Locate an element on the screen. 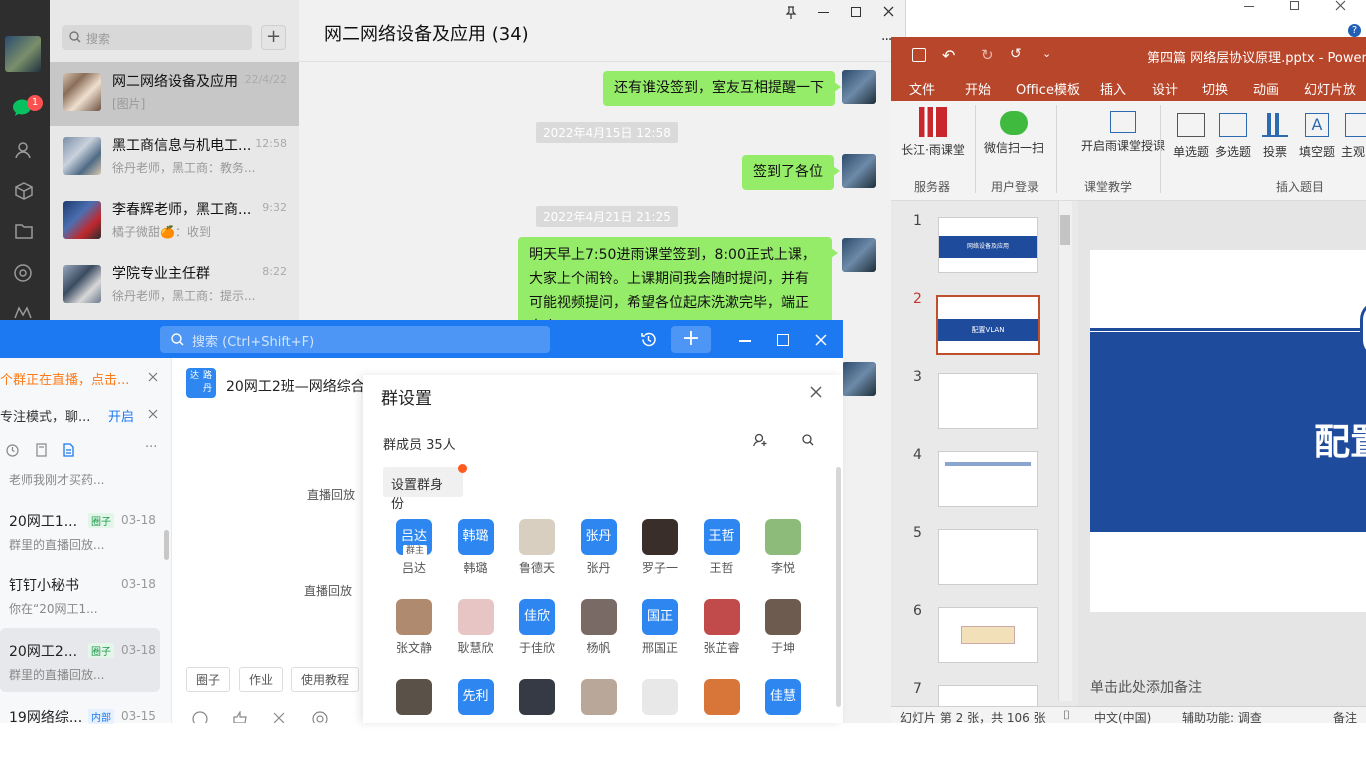  member-item: 佳慧 is located at coordinates (783, 699).